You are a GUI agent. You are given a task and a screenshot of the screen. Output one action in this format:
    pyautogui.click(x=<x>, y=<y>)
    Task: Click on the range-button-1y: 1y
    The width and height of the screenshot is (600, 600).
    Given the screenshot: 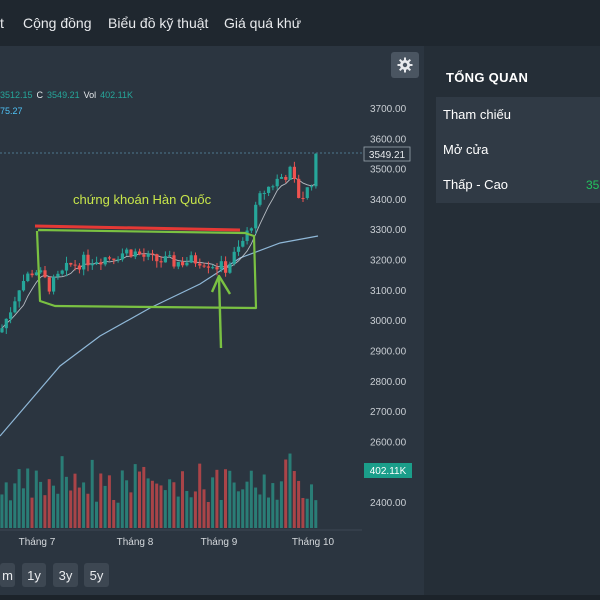 What is the action you would take?
    pyautogui.click(x=34, y=575)
    